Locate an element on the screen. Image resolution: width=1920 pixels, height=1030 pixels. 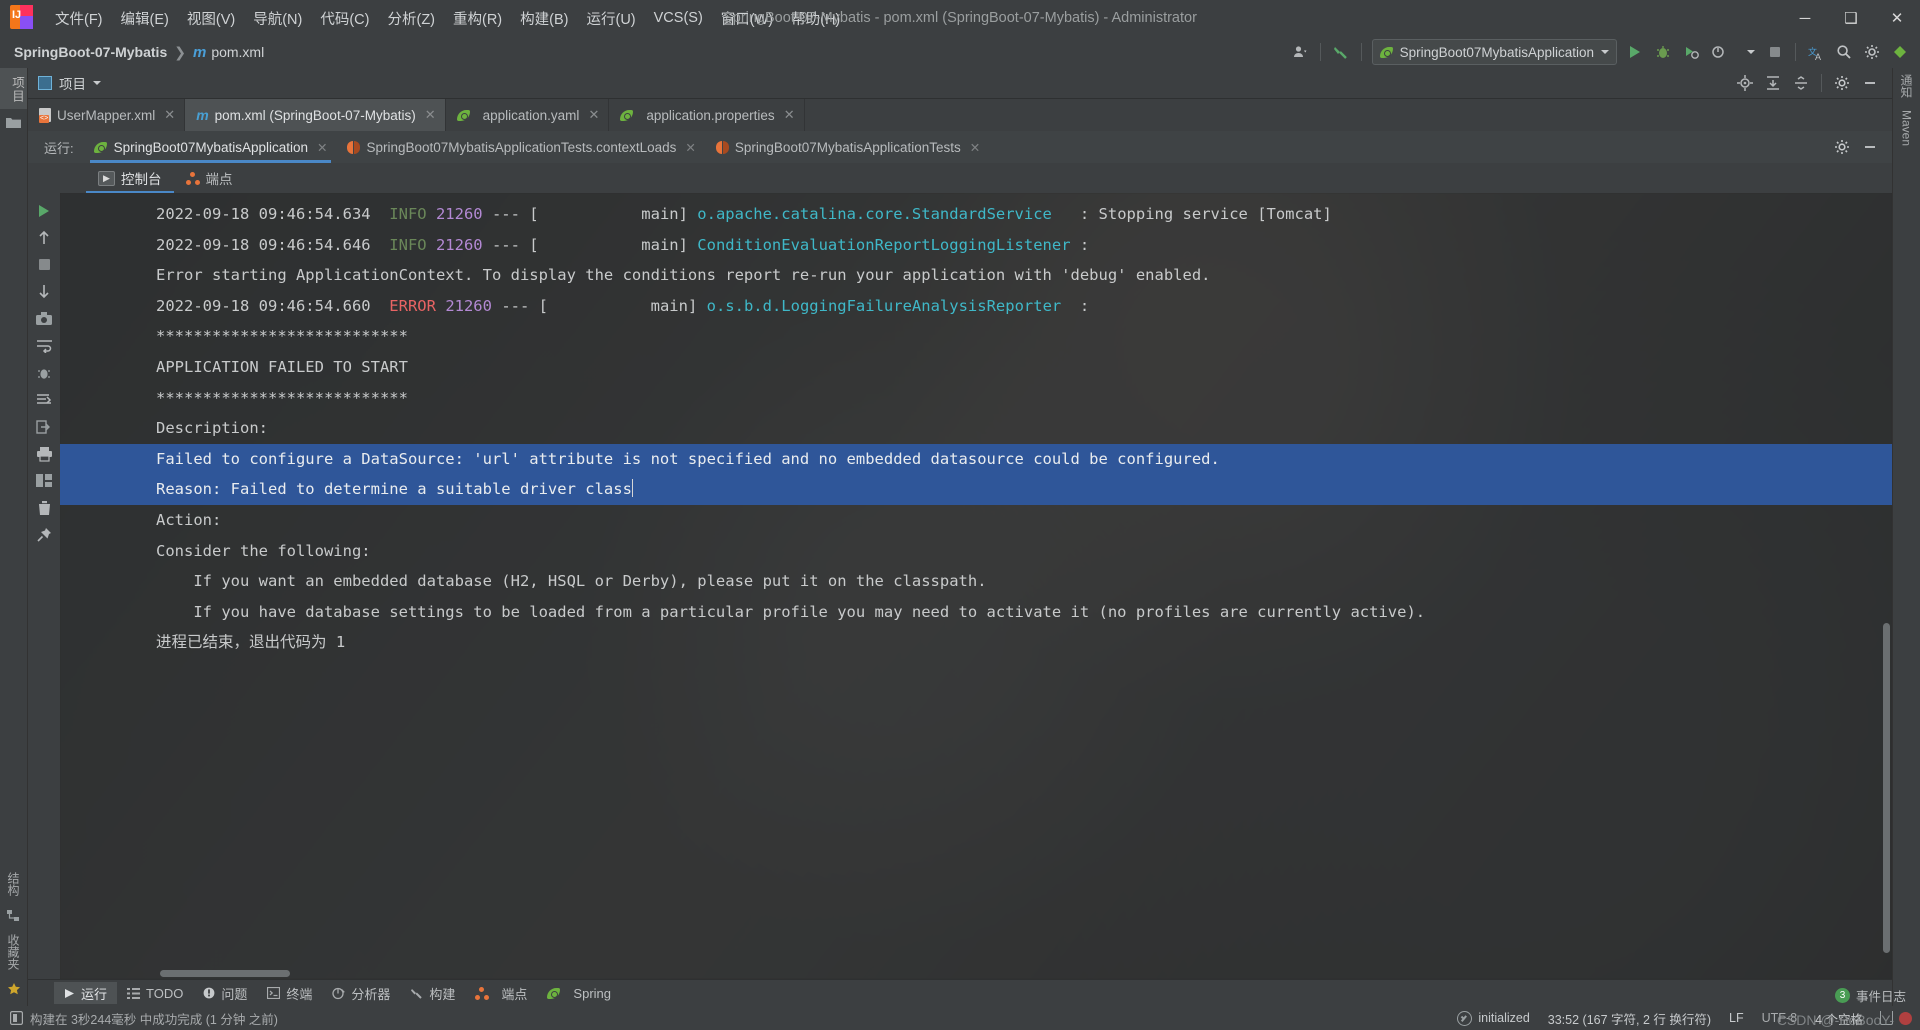
star-icon is located at coordinates (13, 989).